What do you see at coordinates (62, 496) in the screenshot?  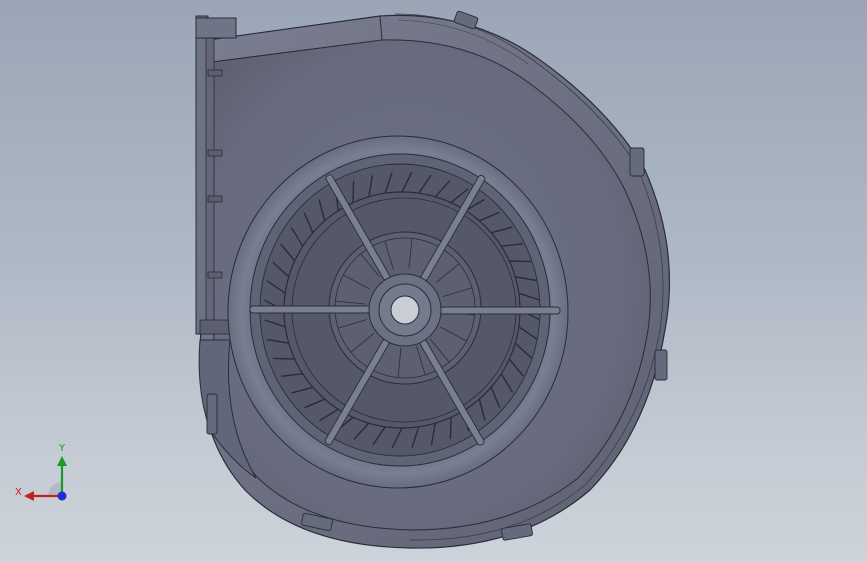 I see `triad-z-axis` at bounding box center [62, 496].